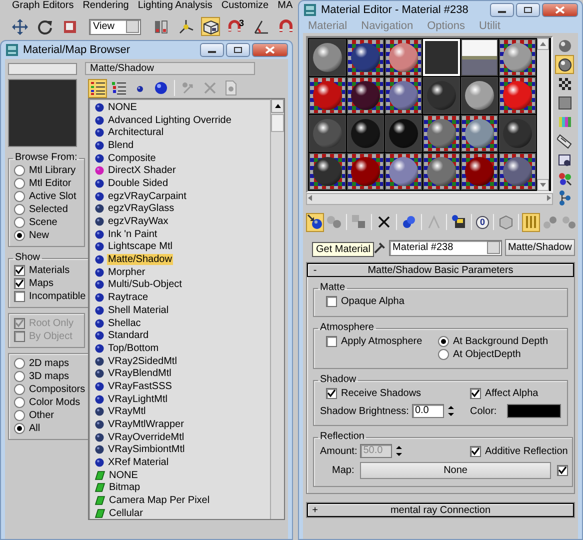 The height and width of the screenshot is (540, 583). I want to click on list-item: DirectX Shader, so click(182, 171).